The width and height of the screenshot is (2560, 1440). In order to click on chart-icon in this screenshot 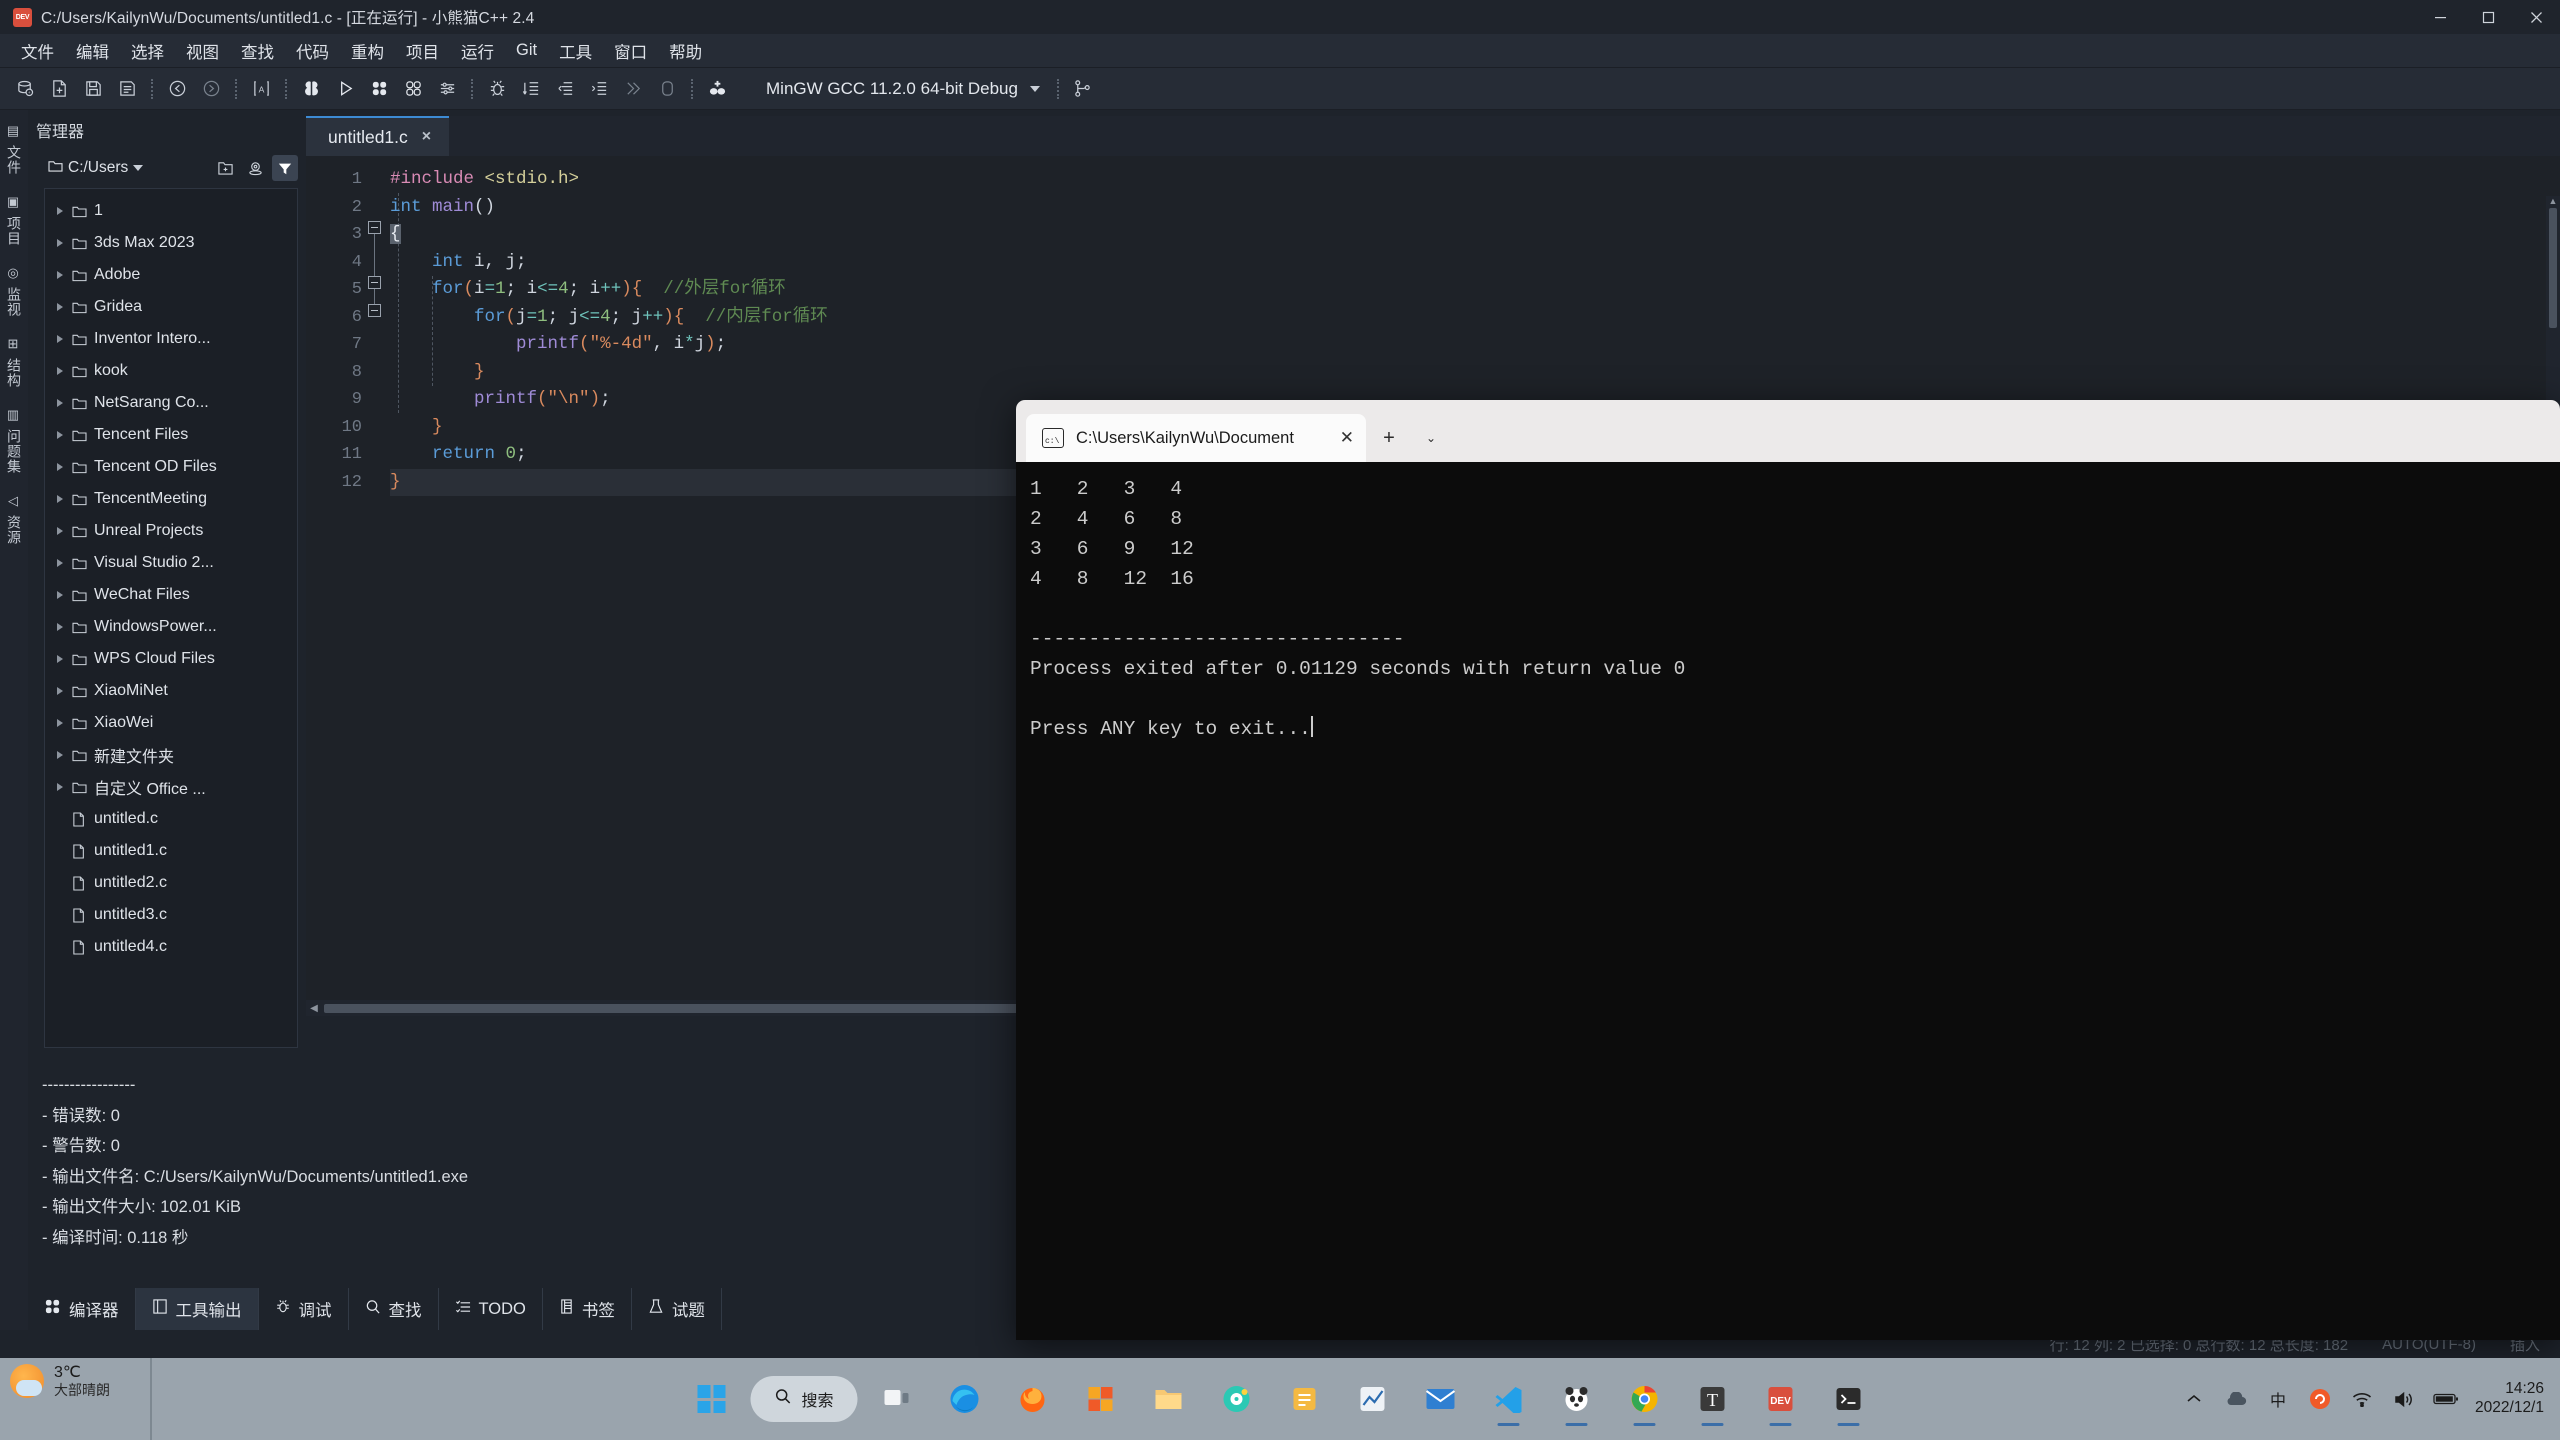, I will do `click(1373, 1399)`.